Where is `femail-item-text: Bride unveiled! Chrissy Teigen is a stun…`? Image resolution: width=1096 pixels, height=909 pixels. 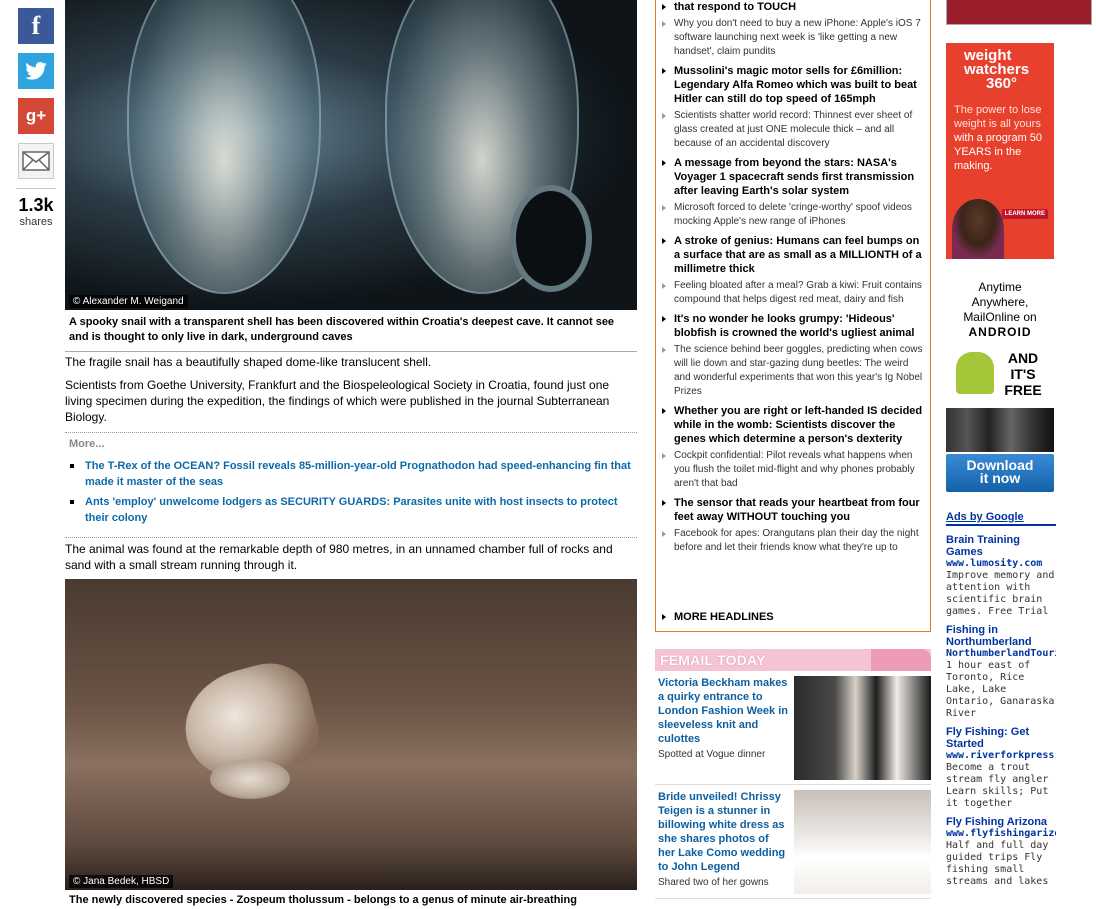
femail-item-text: Bride unveiled! Chrissy Teigen is a stun… is located at coordinates (723, 840).